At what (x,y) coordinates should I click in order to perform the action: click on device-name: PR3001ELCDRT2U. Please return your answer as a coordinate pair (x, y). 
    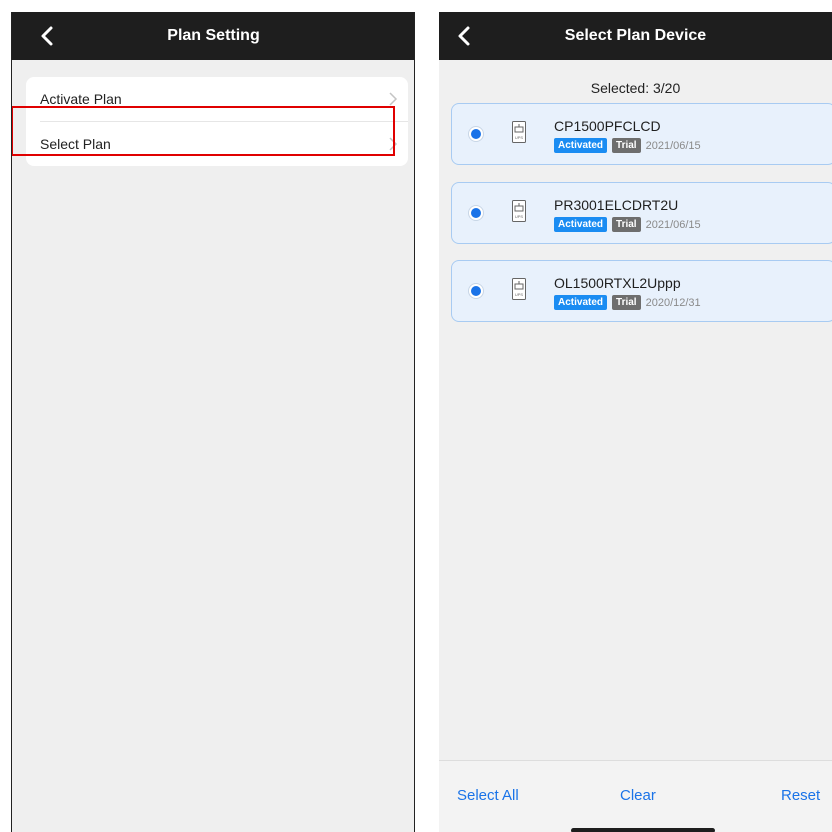
    Looking at the image, I should click on (616, 205).